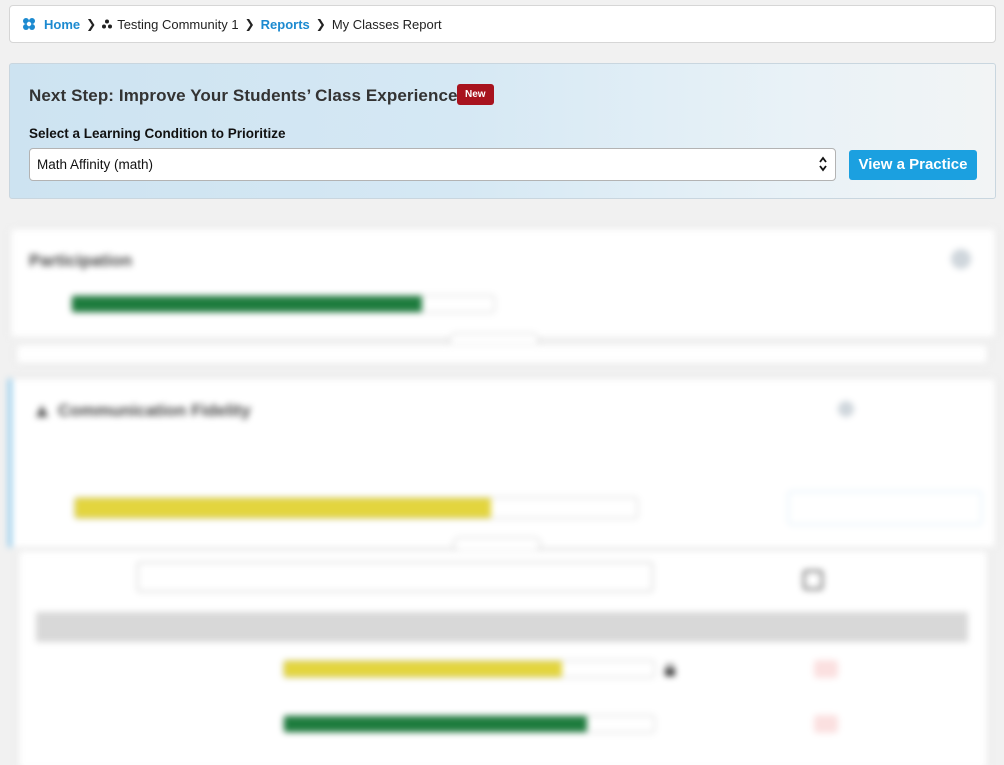 The image size is (1004, 765). Describe the element at coordinates (177, 24) in the screenshot. I see `breadcrumb-community: Testing Community 1` at that location.